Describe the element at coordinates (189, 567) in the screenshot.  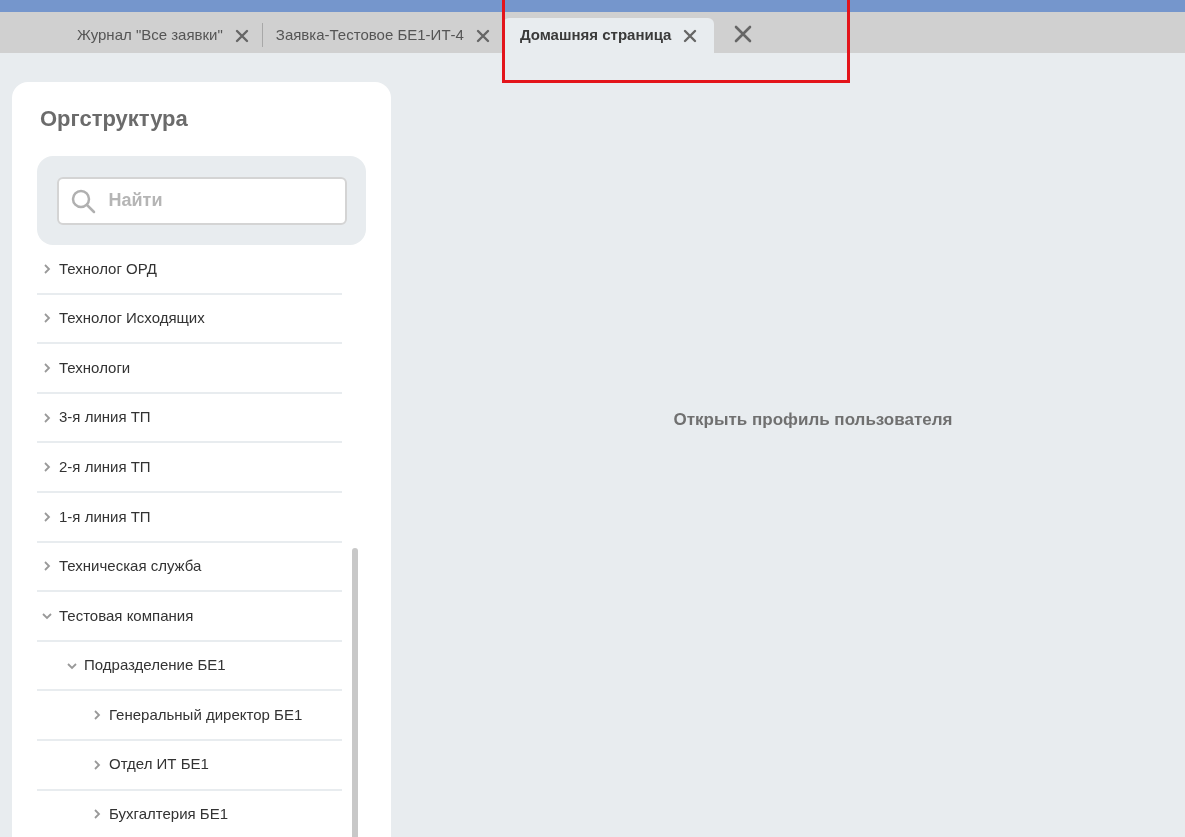
I see `tree-item: Техническая служба` at that location.